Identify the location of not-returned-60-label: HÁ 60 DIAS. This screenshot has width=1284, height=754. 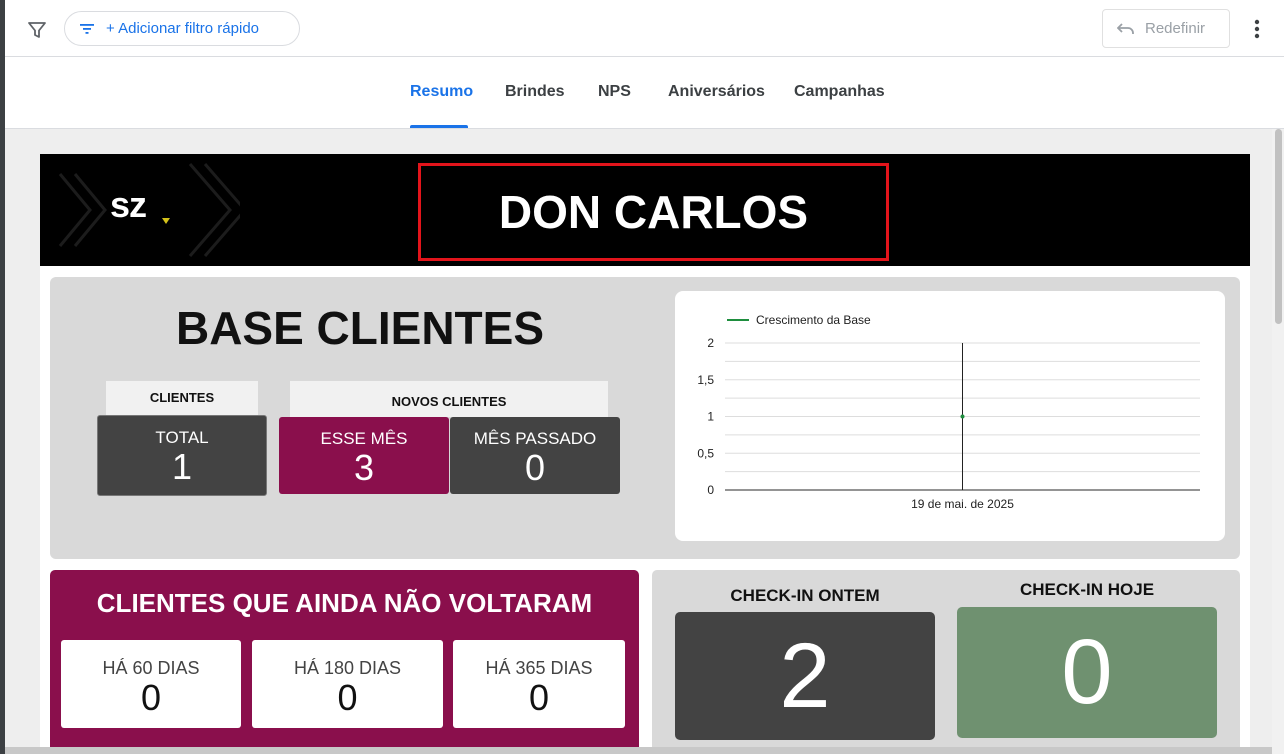
(151, 668).